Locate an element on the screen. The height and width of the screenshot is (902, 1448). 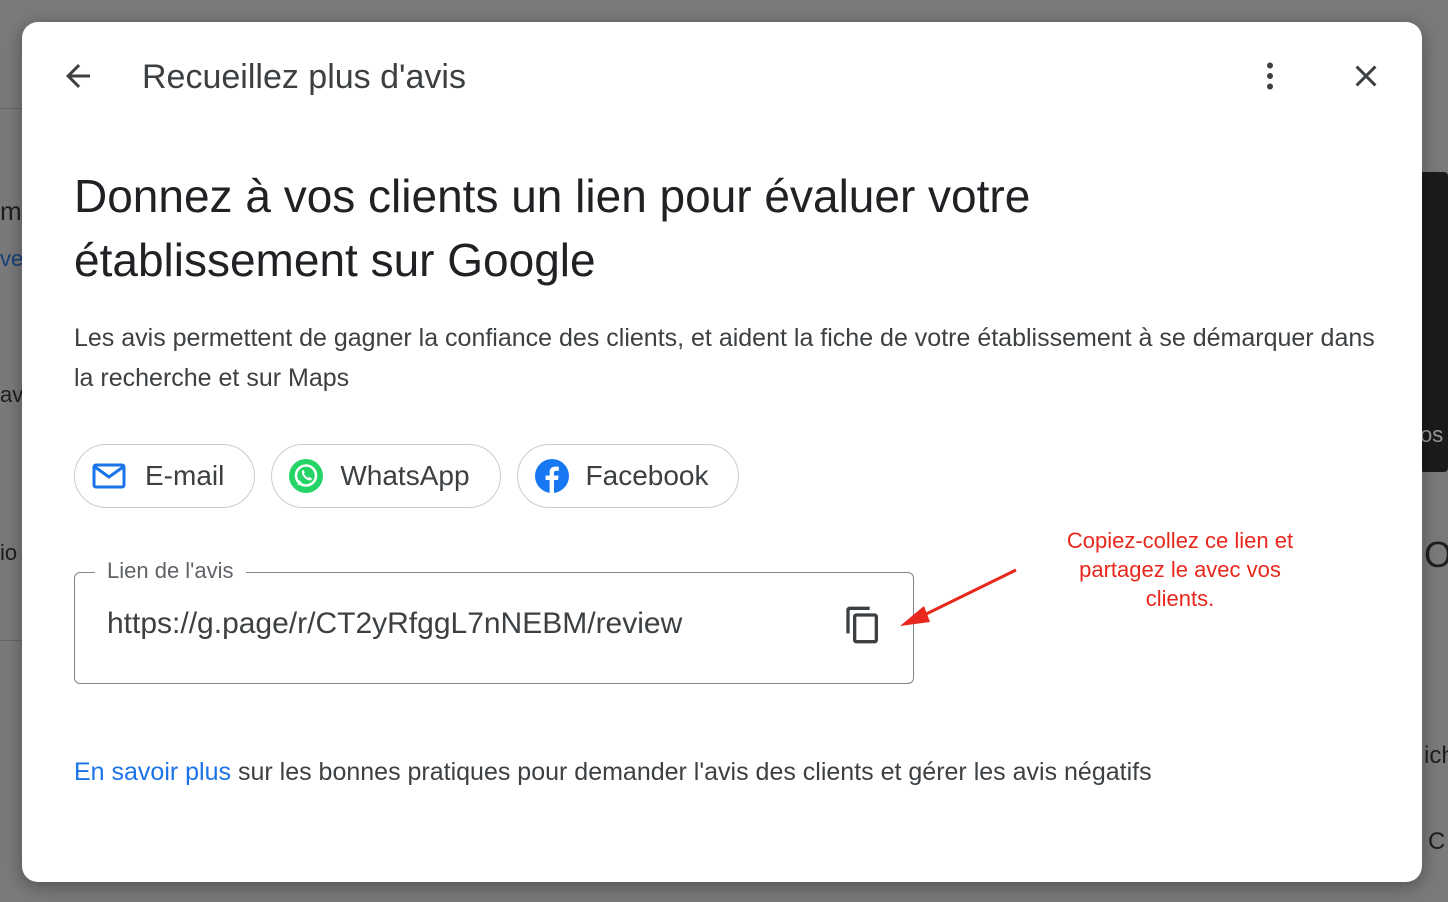
background-text-fragment: O is located at coordinates (1436, 554).